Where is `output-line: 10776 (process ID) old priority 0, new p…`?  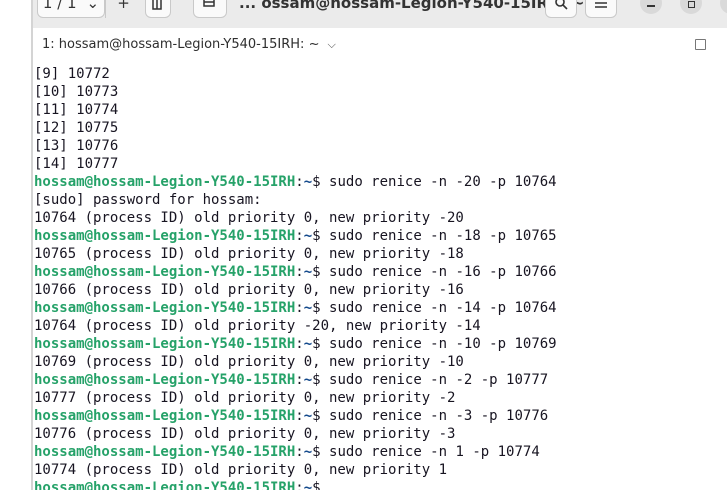 output-line: 10776 (process ID) old priority 0, new p… is located at coordinates (245, 434).